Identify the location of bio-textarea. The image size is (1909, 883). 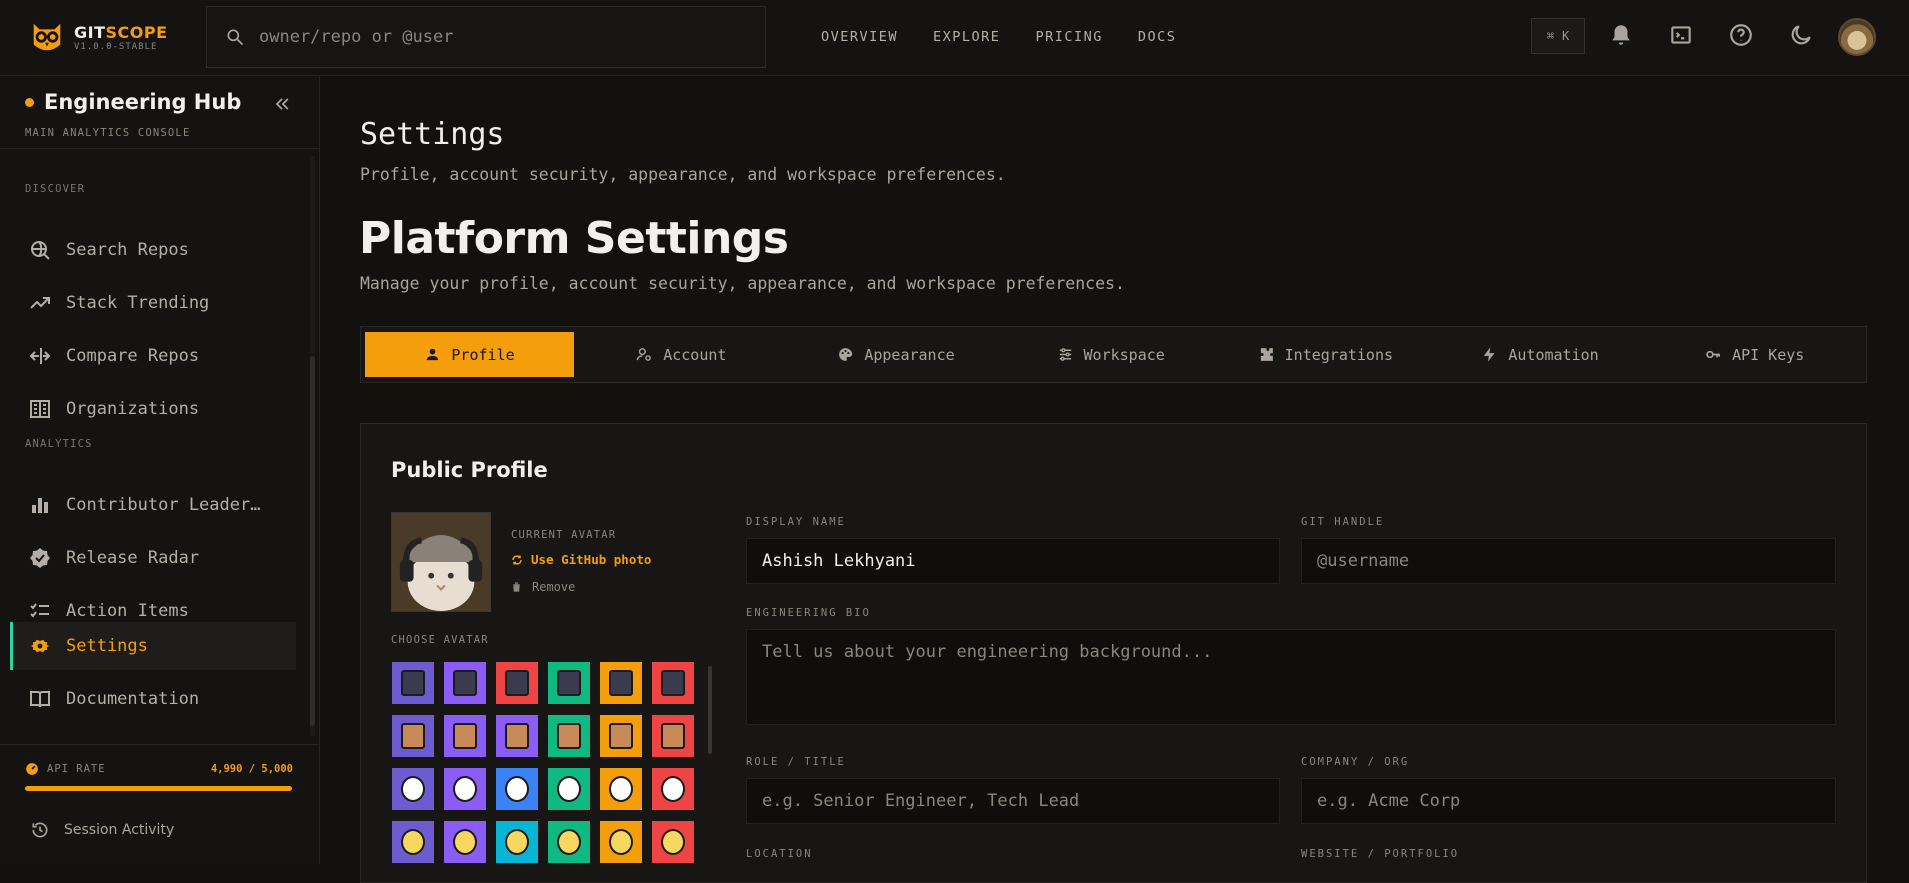
(1298, 677).